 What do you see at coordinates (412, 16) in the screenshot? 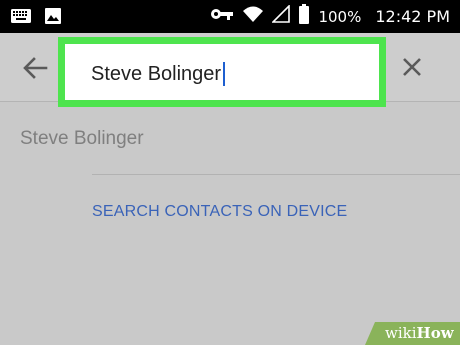
I see `clock: 12:42 PM` at bounding box center [412, 16].